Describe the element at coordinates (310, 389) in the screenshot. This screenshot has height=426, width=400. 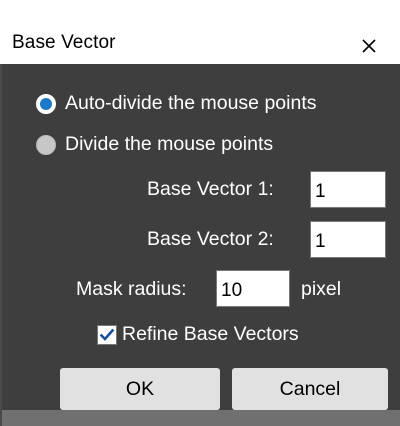
I see `cancel-button: Cancel` at that location.